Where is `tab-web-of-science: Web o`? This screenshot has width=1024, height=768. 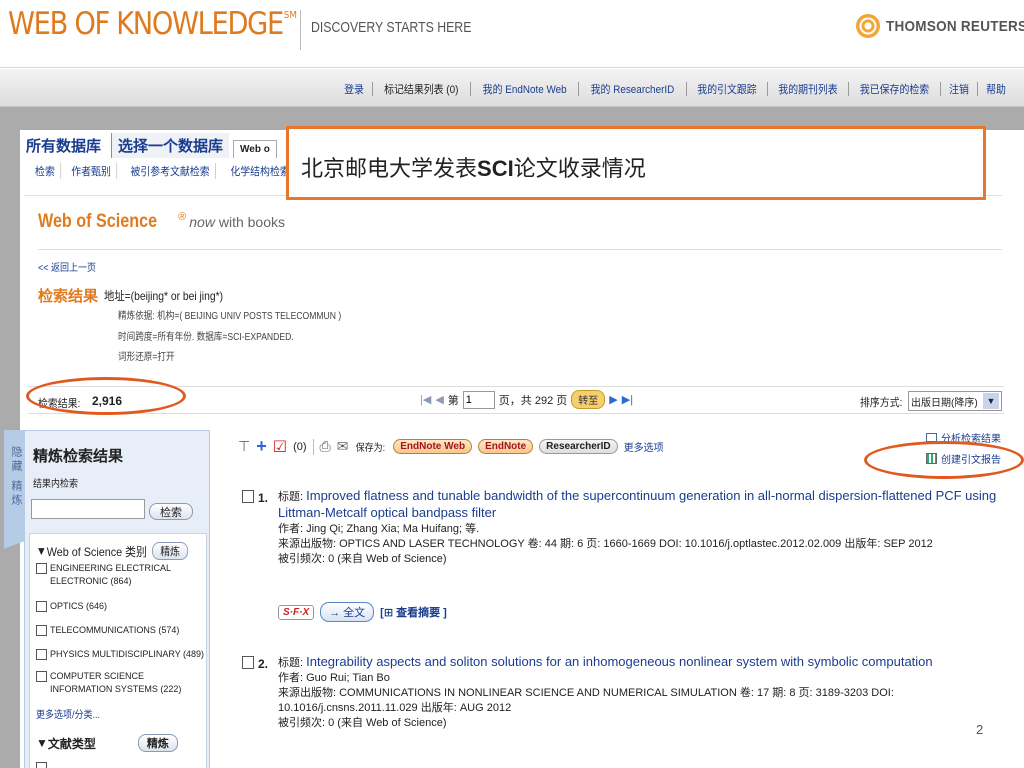 tab-web-of-science: Web o is located at coordinates (255, 149).